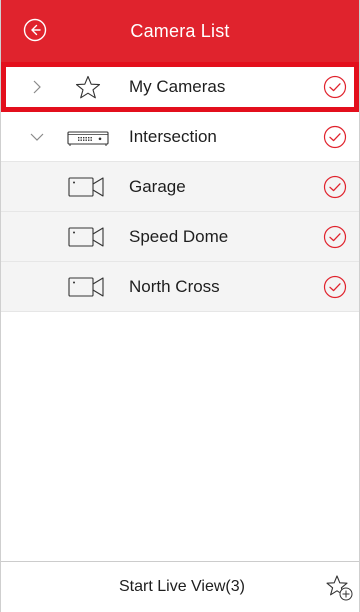  I want to click on page-title: Camera List, so click(180, 30).